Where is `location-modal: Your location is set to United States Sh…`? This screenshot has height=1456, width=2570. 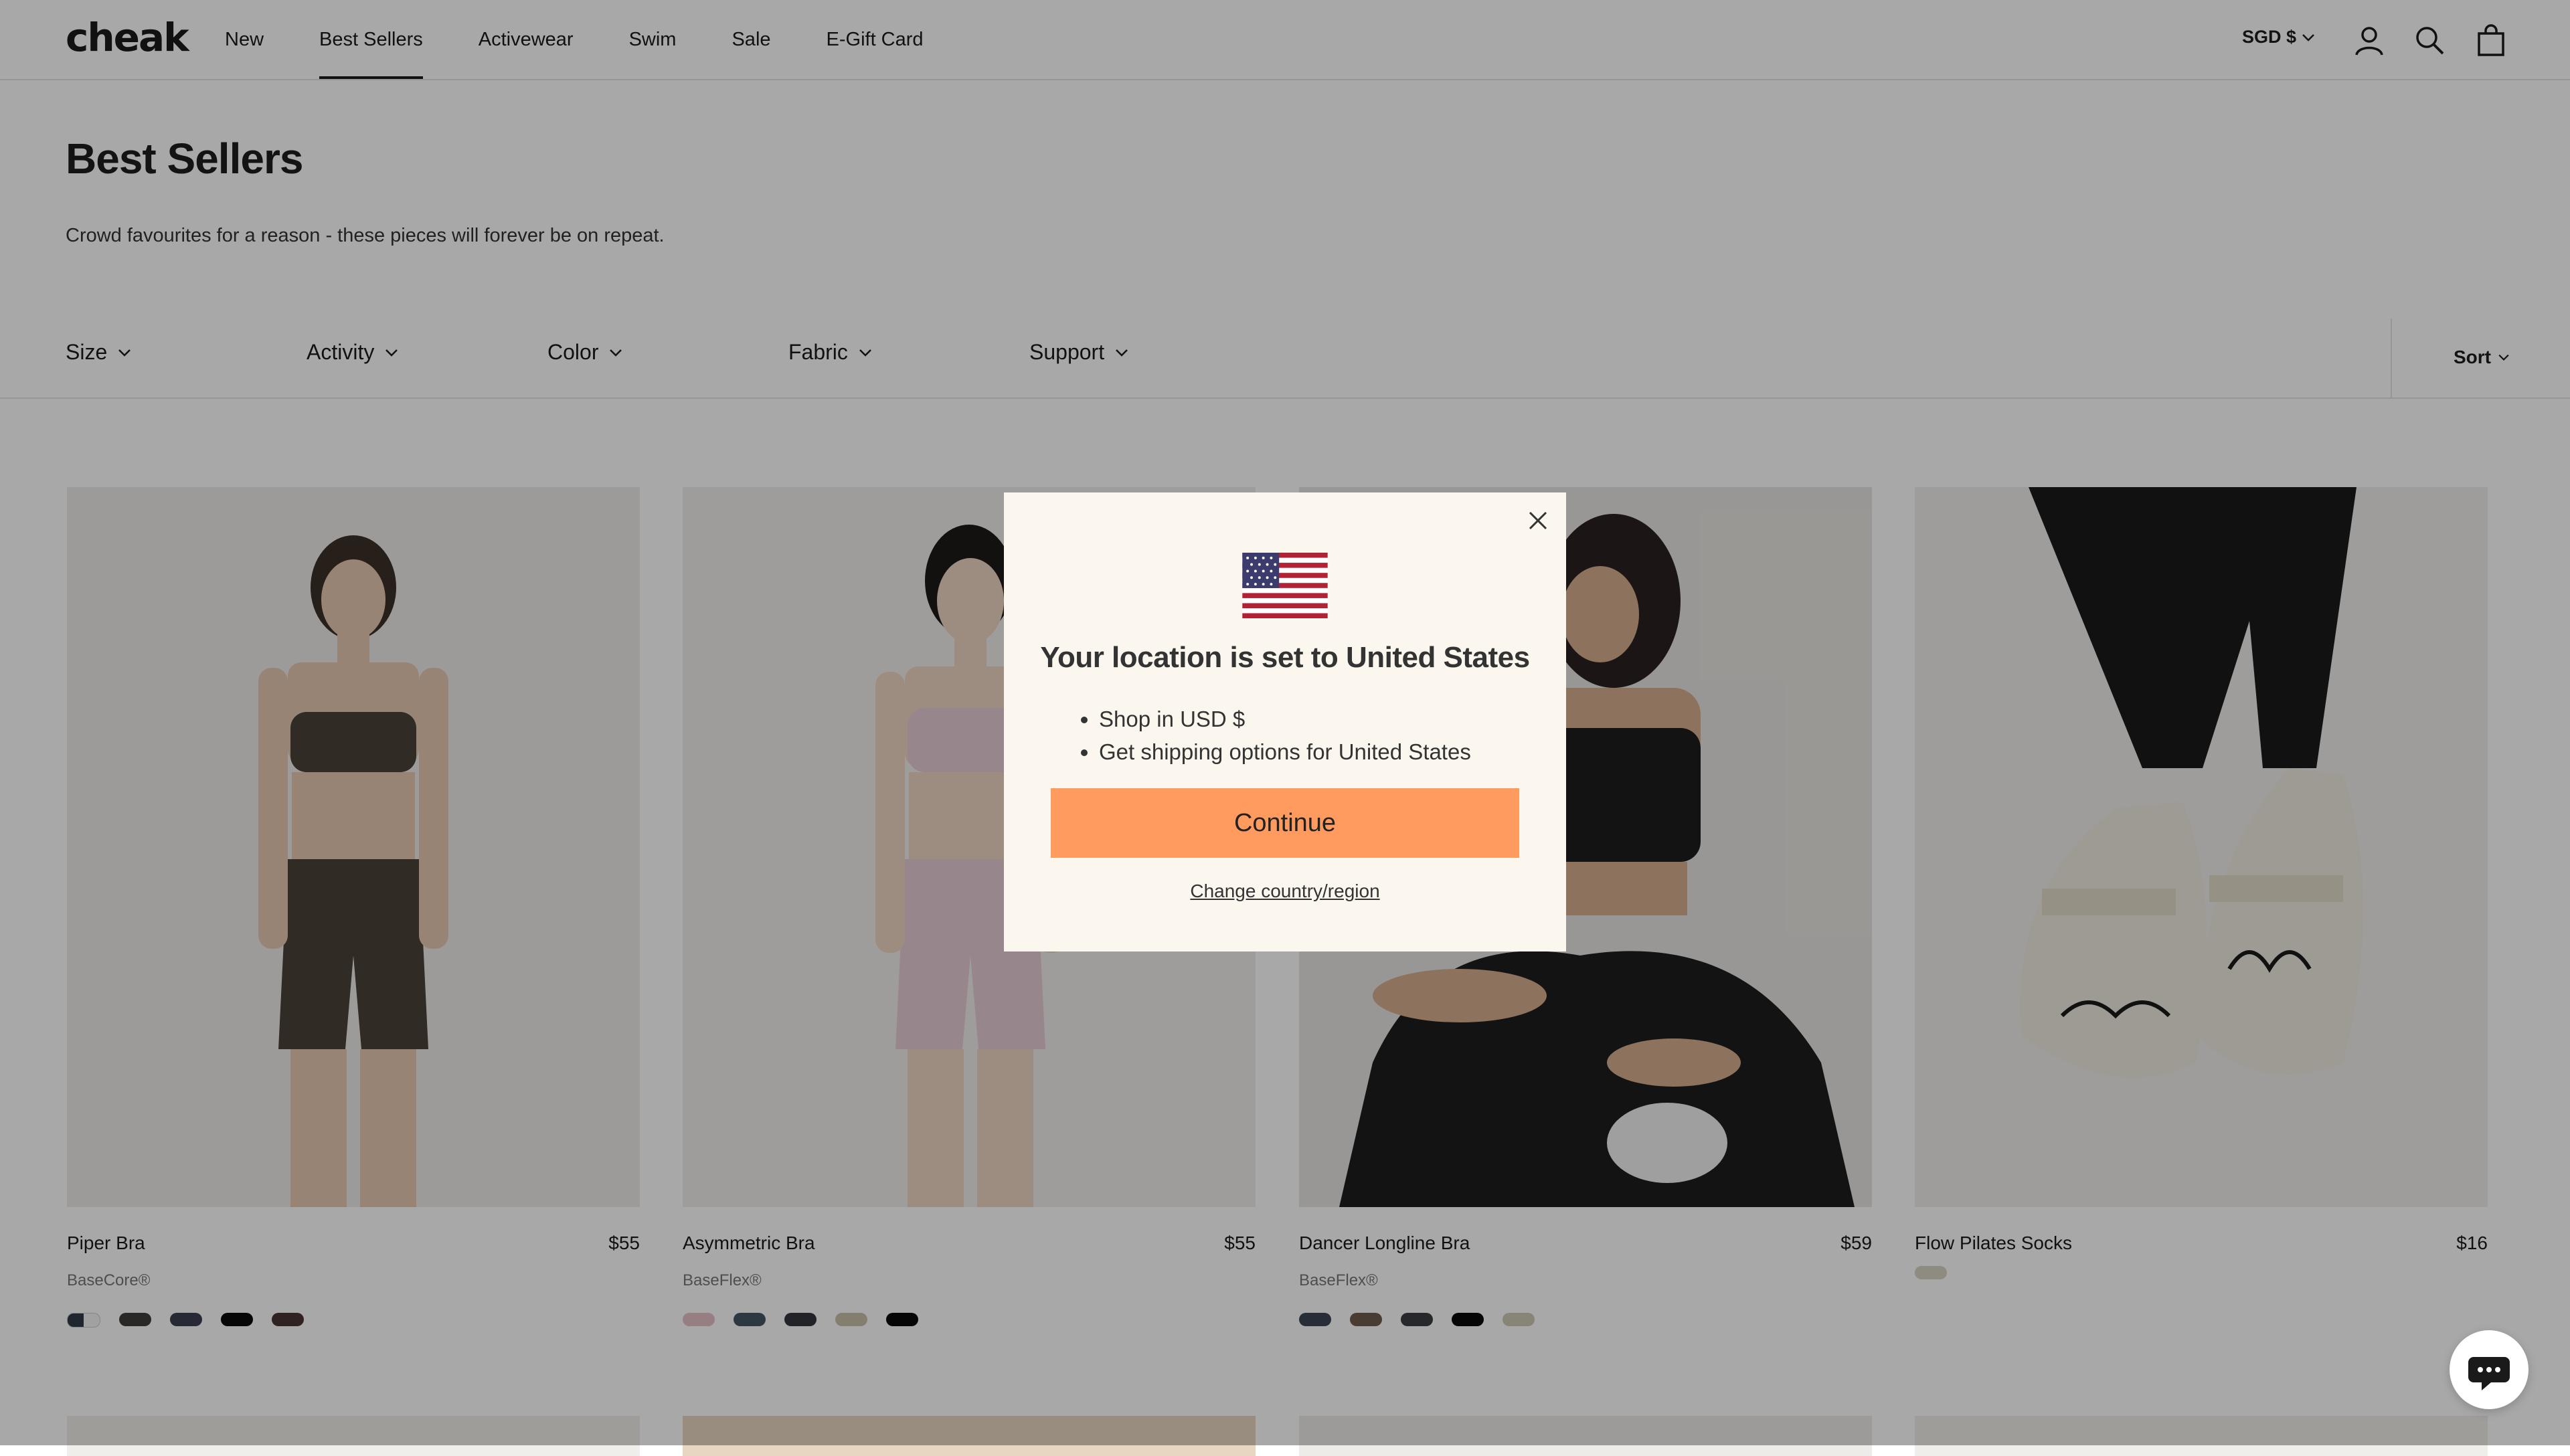
location-modal: Your location is set to United States Sh… is located at coordinates (1285, 721).